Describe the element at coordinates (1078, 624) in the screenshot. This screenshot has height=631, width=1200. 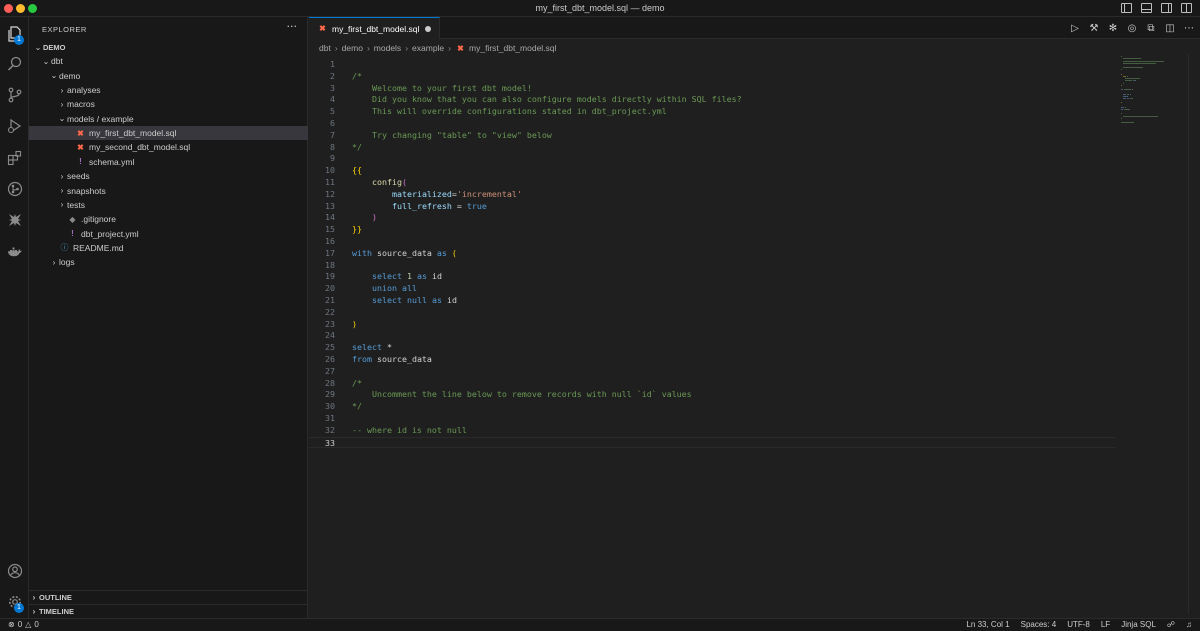
I see `encoding: UTF-8` at that location.